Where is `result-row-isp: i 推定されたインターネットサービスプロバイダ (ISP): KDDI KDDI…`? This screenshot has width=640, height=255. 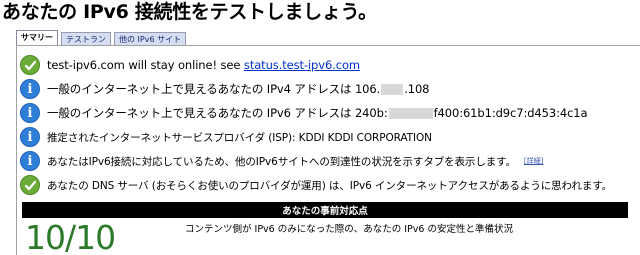 result-row-isp: i 推定されたインターネットサービスプロバイダ (ISP): KDDI KDDI… is located at coordinates (226, 137).